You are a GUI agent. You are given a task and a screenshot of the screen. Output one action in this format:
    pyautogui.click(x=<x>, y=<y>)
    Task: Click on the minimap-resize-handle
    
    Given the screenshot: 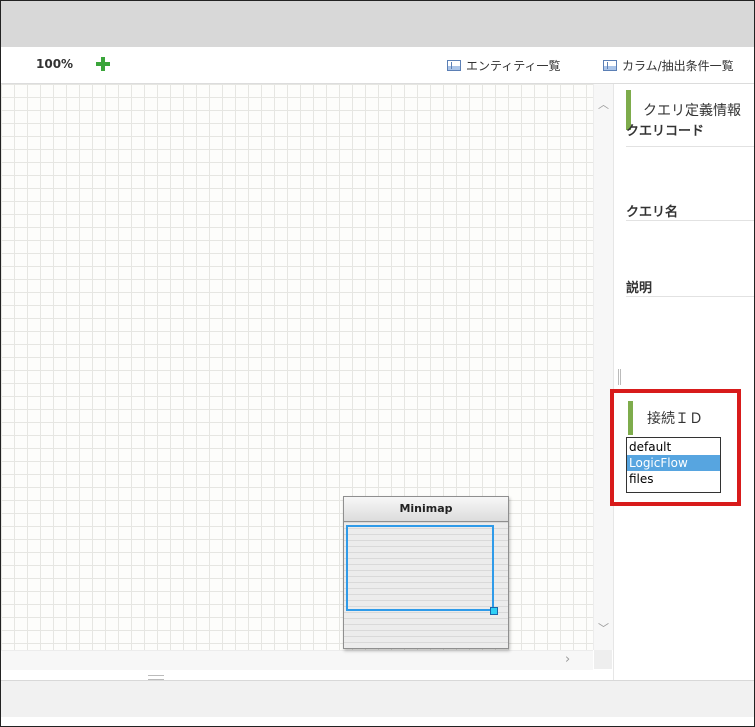 What is the action you would take?
    pyautogui.click(x=494, y=611)
    